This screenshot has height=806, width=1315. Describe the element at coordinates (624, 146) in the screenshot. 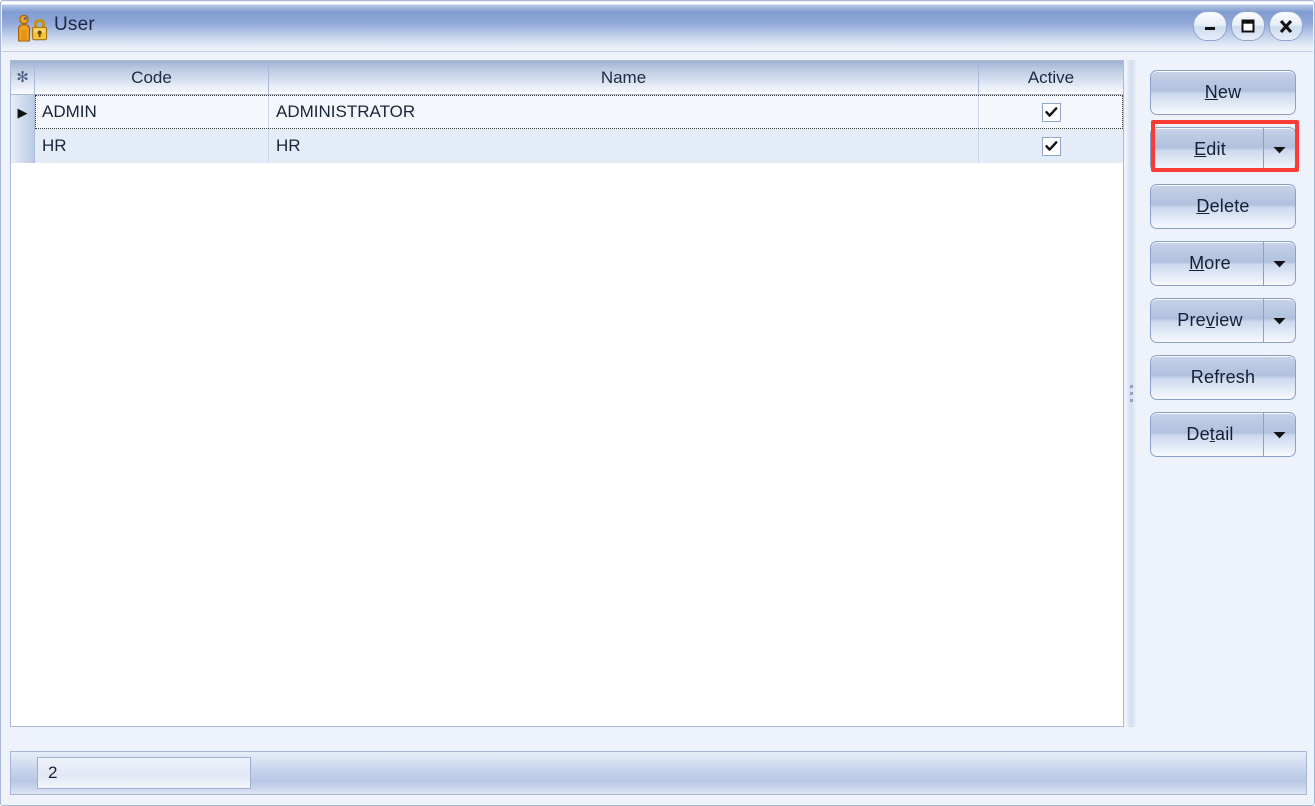

I see `cell-name: HR` at that location.